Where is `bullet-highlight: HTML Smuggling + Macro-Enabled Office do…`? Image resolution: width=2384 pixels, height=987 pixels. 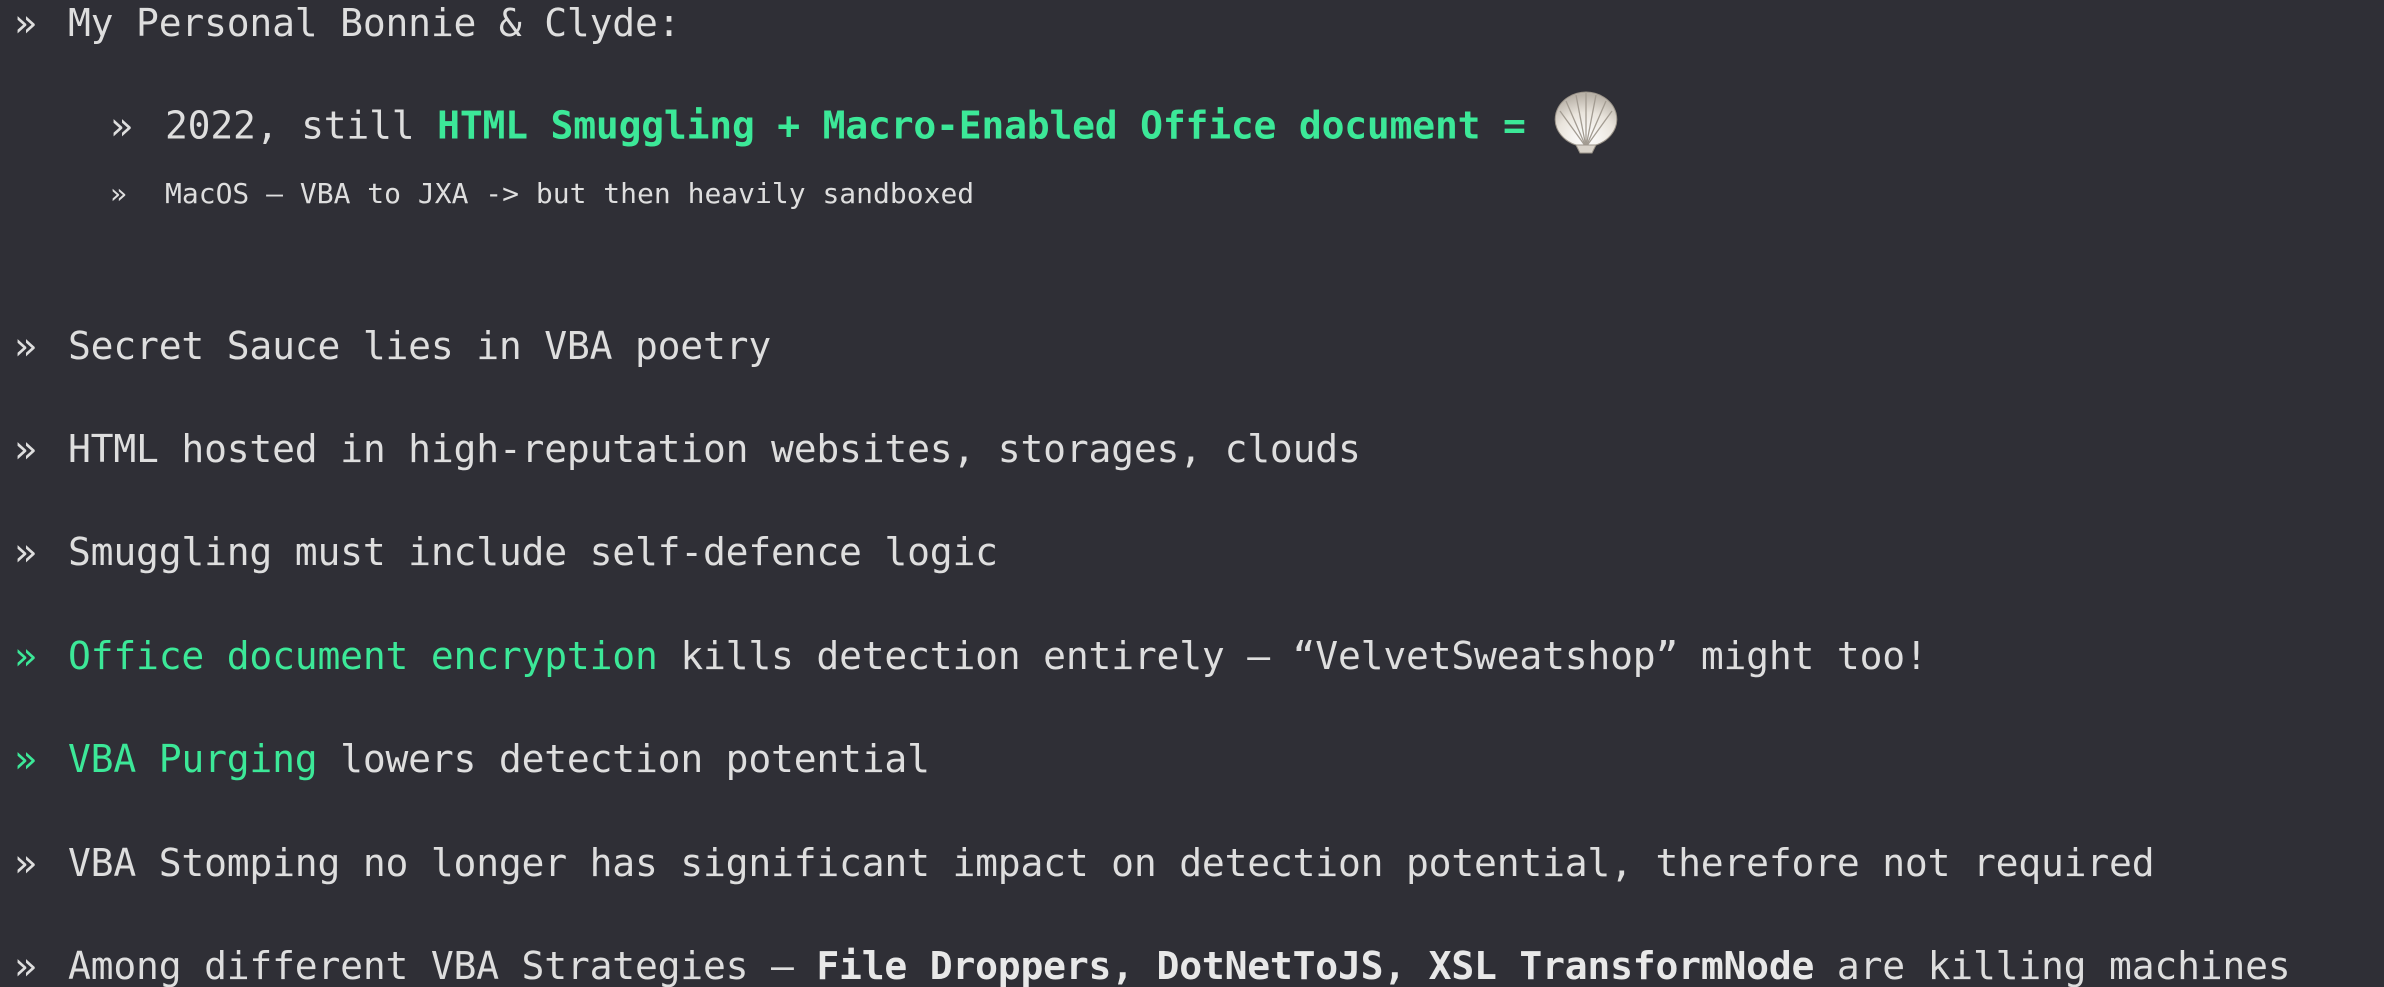
bullet-highlight: HTML Smuggling + Macro-Enabled Office do… is located at coordinates (981, 125).